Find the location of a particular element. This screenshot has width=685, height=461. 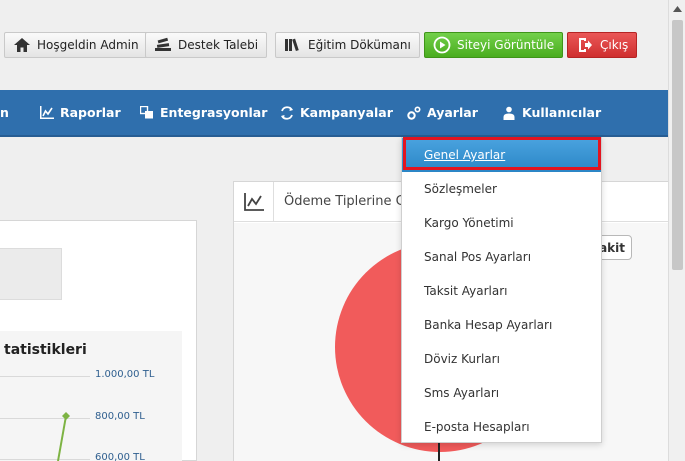

welcome-admin-label: Hoşgeldin Admin is located at coordinates (88, 45).